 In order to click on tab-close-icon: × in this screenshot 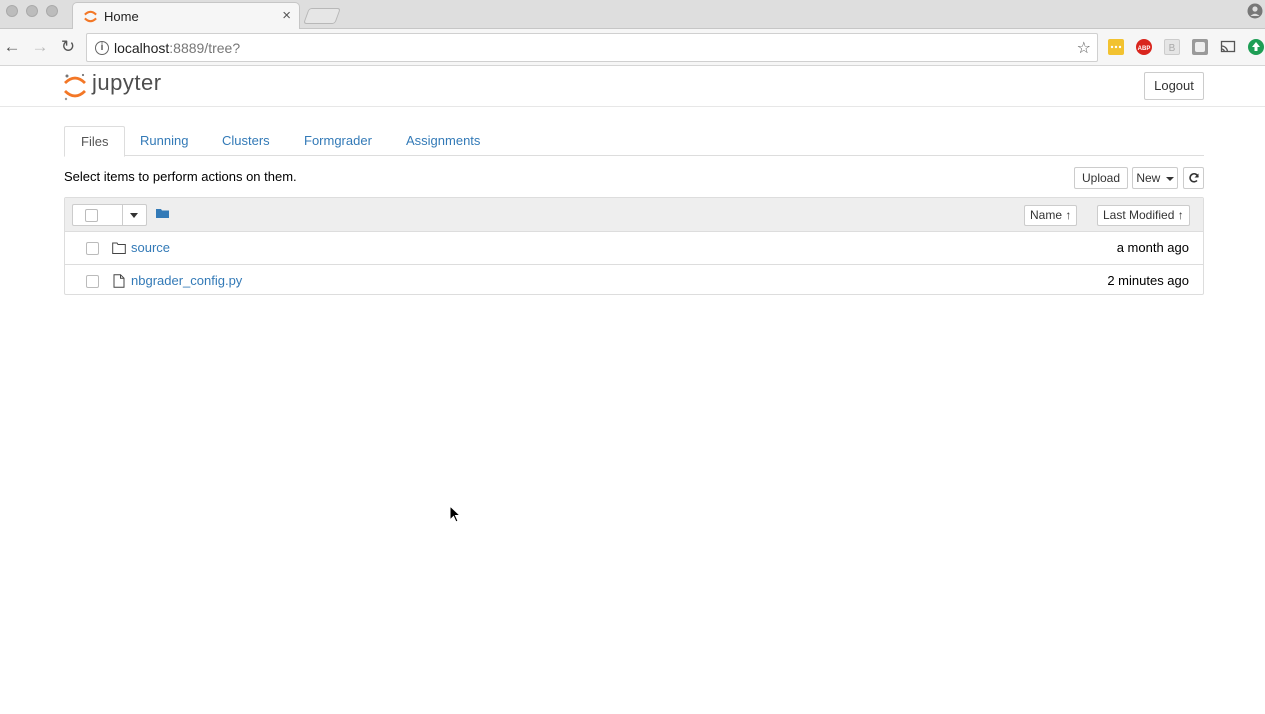, I will do `click(286, 15)`.